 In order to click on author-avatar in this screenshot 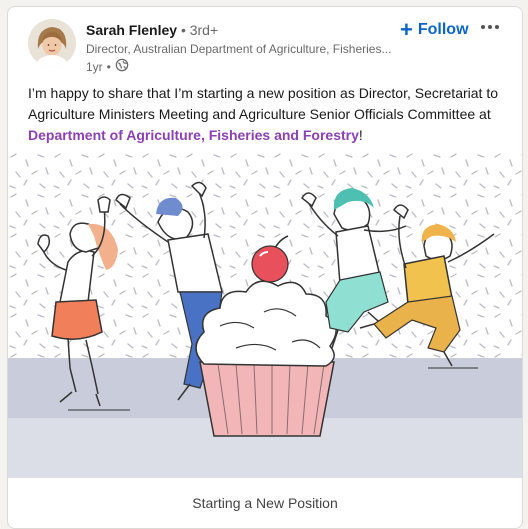, I will do `click(52, 43)`.